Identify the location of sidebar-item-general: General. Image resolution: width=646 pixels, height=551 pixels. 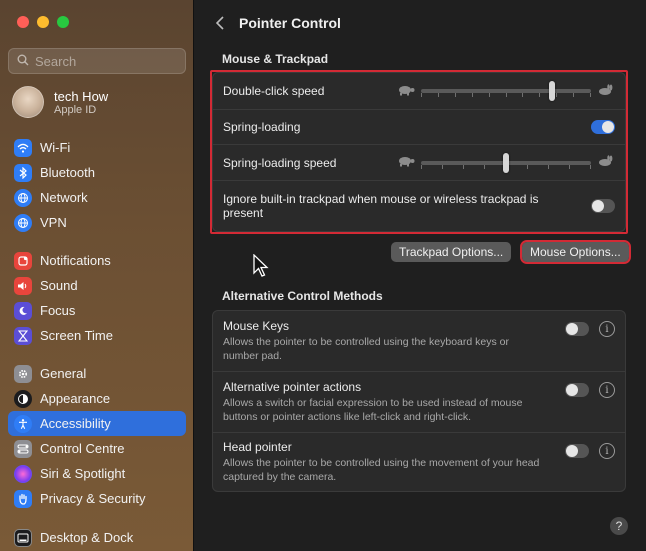
(97, 373).